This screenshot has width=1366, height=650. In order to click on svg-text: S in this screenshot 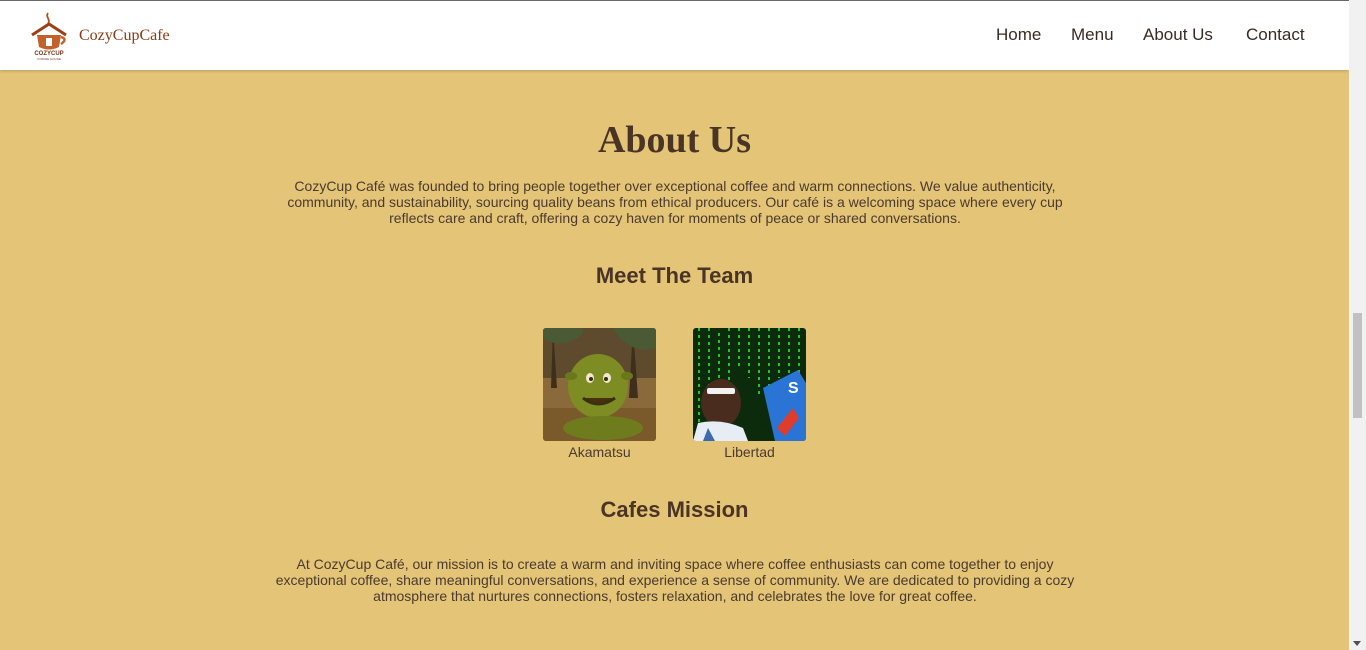, I will do `click(793, 388)`.